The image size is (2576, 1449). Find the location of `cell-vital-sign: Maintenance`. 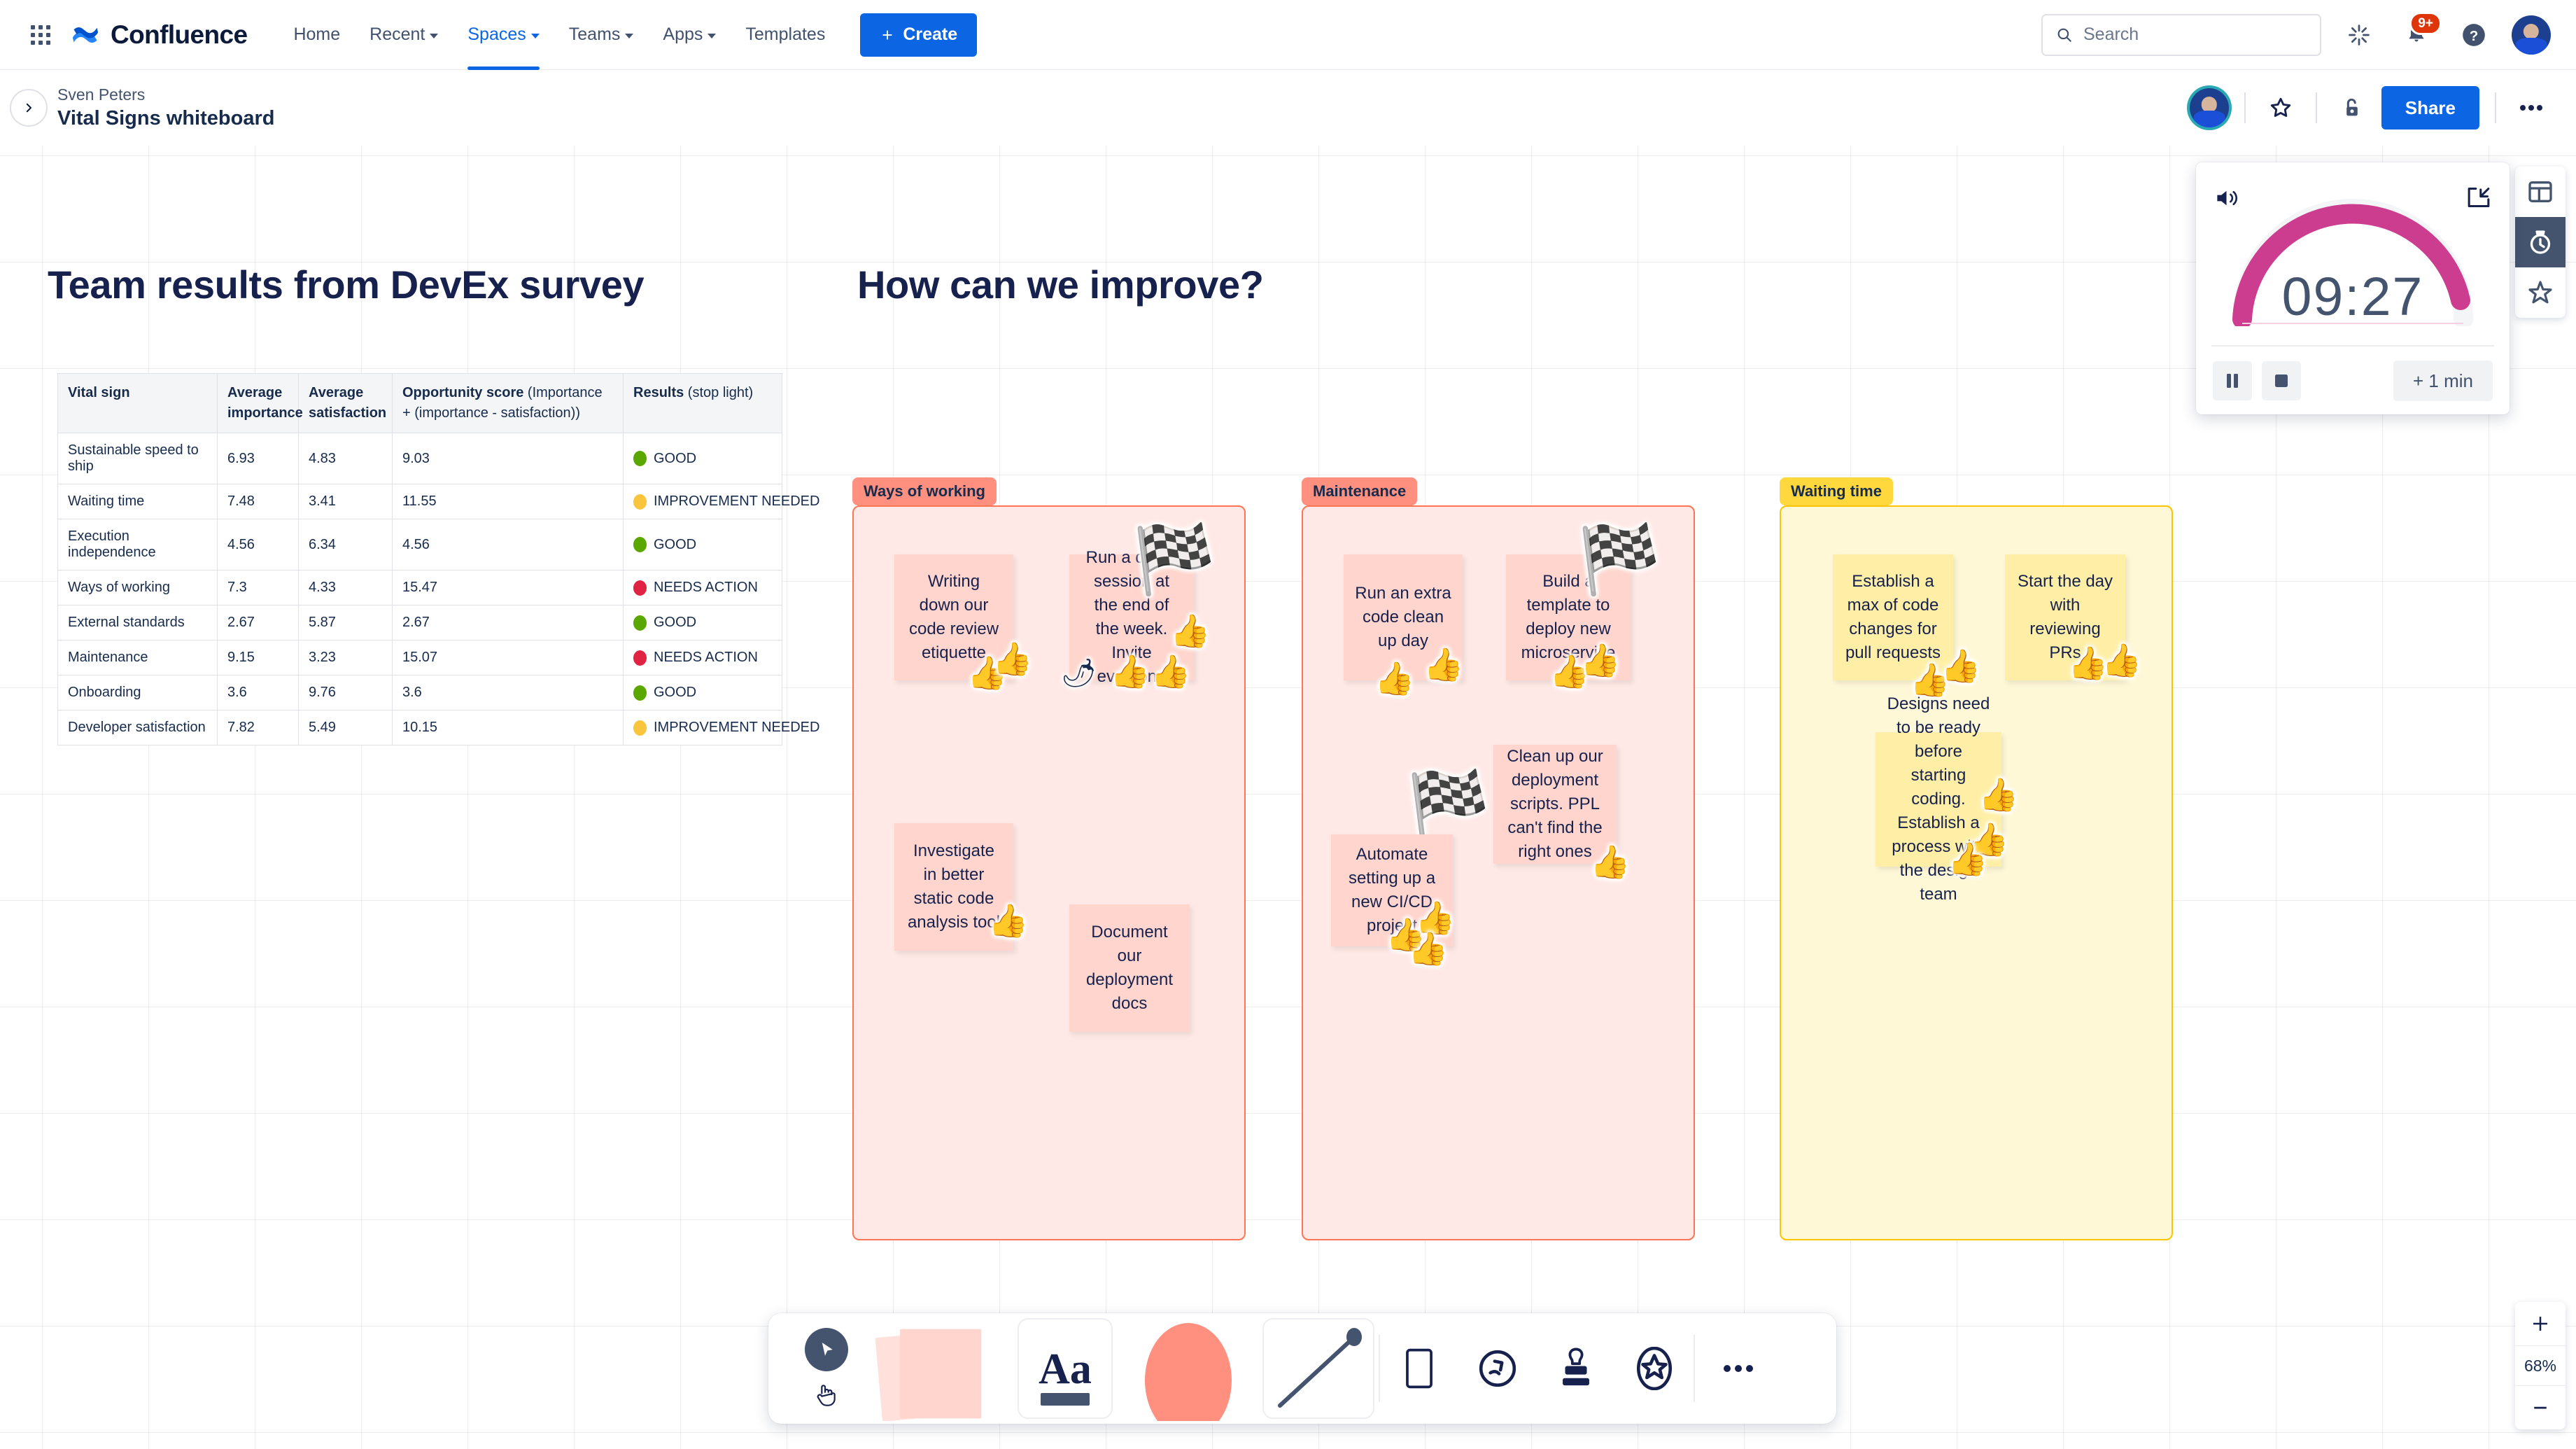

cell-vital-sign: Maintenance is located at coordinates (137, 658).